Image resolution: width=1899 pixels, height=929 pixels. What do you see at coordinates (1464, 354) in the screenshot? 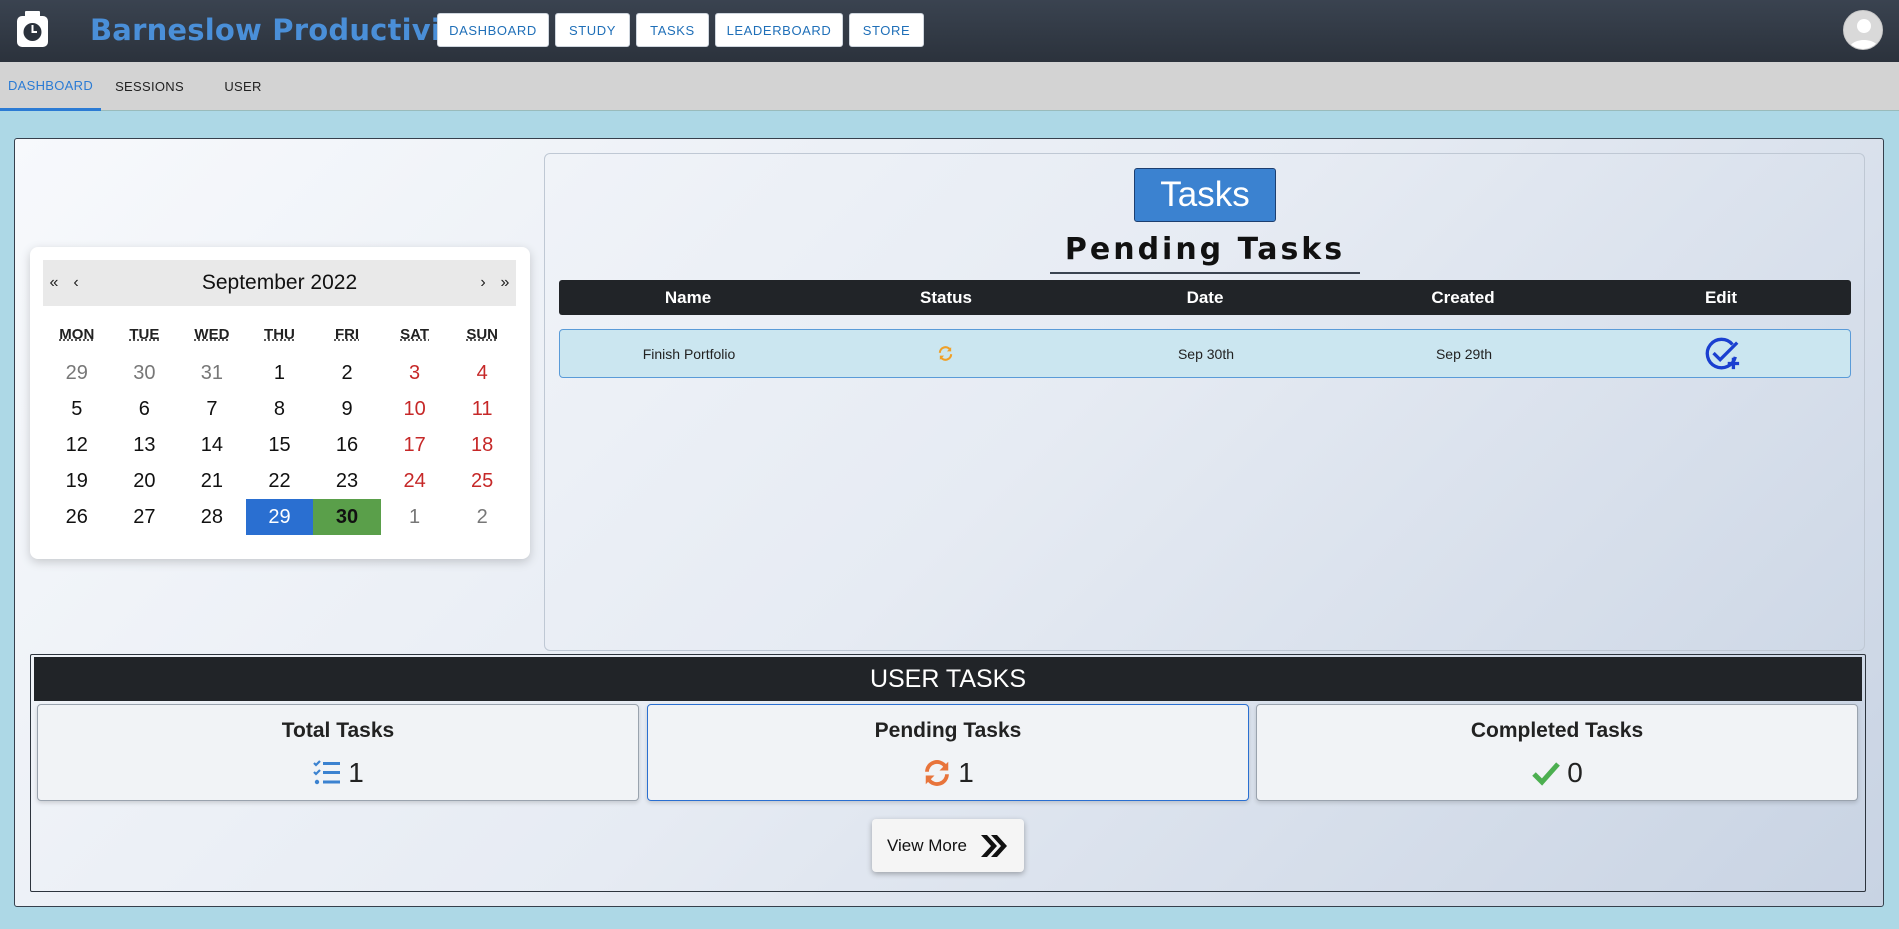
I see `task-created-cell: Sep 29th` at bounding box center [1464, 354].